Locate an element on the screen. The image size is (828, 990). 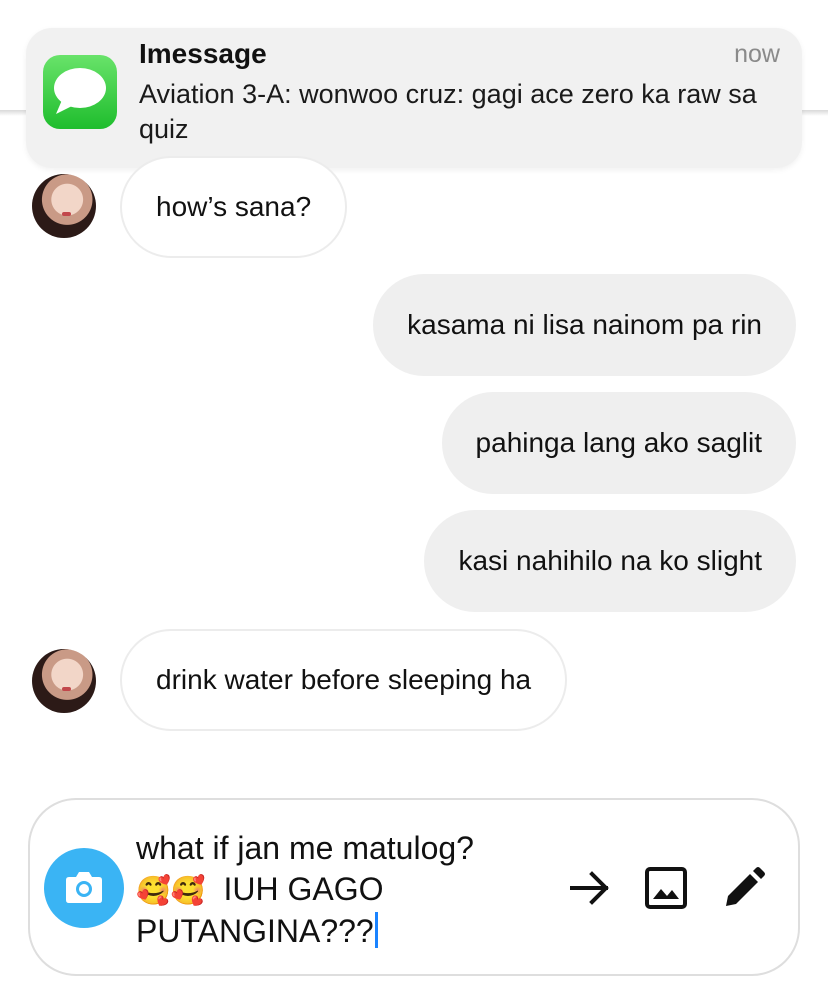
composer-line-3-text: PUTANGINA??? is located at coordinates (255, 931).